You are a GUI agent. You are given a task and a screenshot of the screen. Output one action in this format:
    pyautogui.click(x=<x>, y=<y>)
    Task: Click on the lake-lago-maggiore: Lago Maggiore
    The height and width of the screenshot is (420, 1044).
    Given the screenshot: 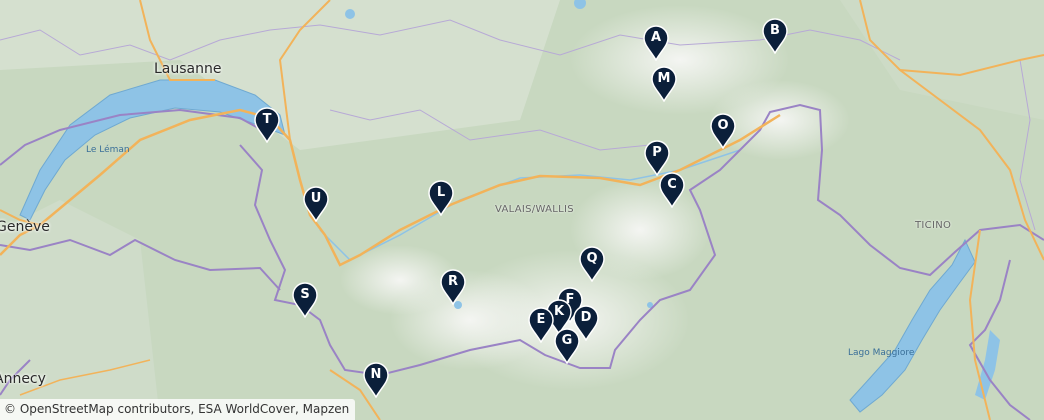 What is the action you would take?
    pyautogui.click(x=881, y=353)
    